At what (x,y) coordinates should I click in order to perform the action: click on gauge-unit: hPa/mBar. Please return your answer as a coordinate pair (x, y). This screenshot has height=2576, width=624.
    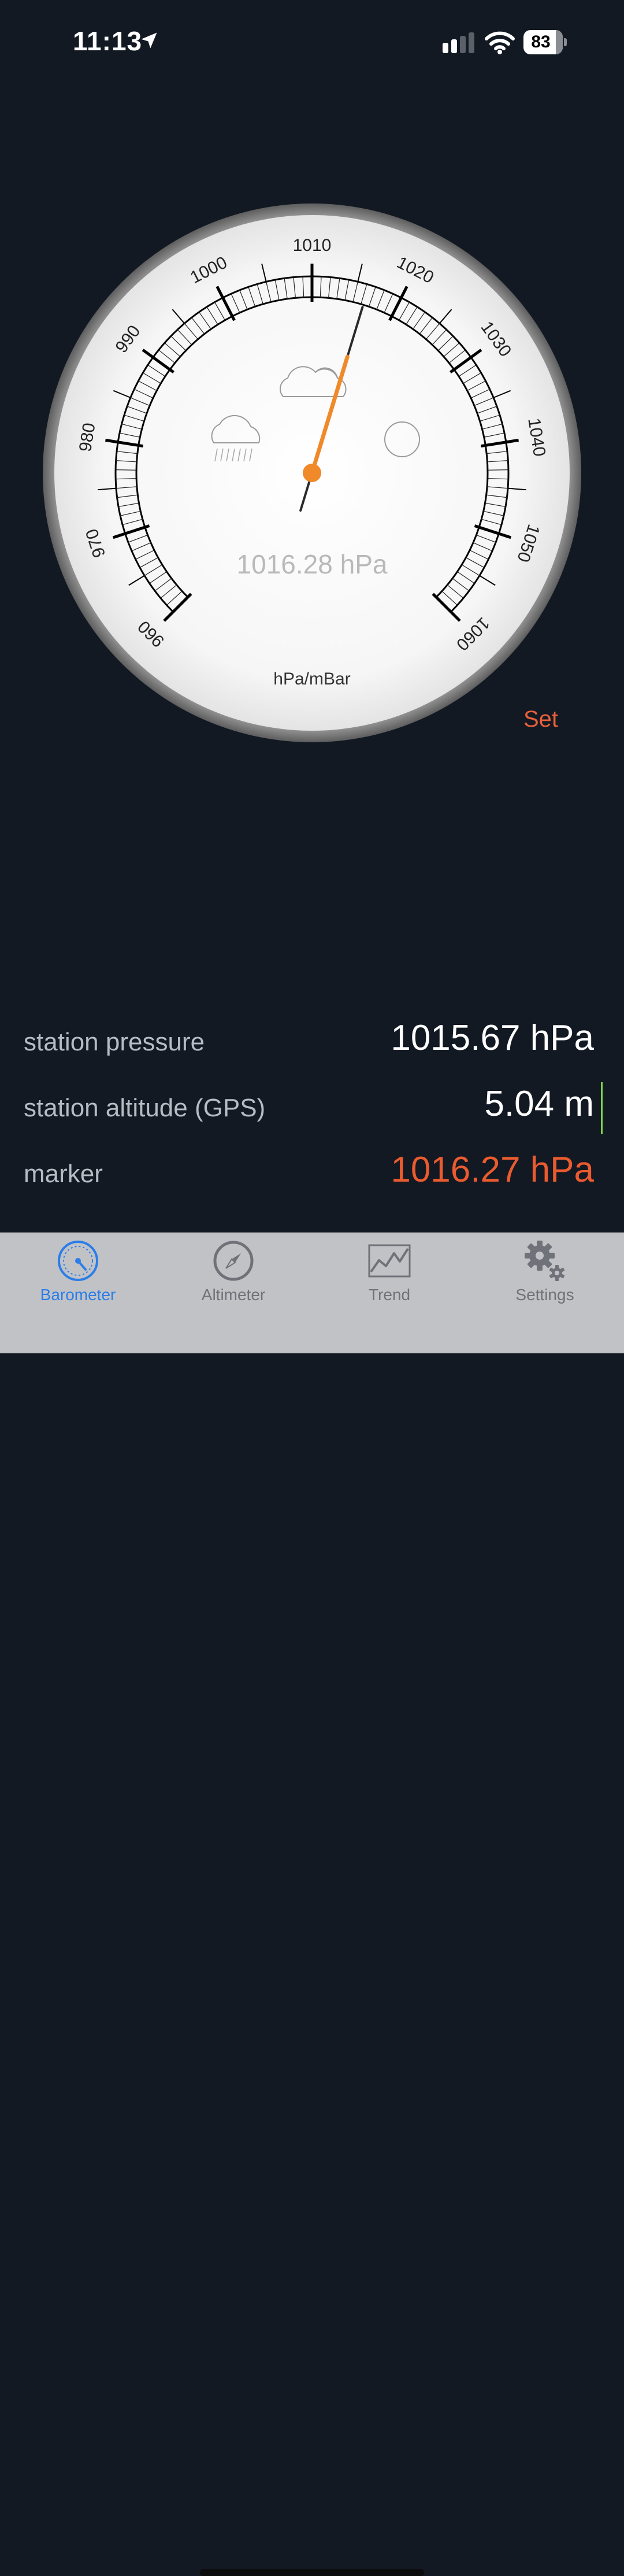
    Looking at the image, I should click on (311, 679).